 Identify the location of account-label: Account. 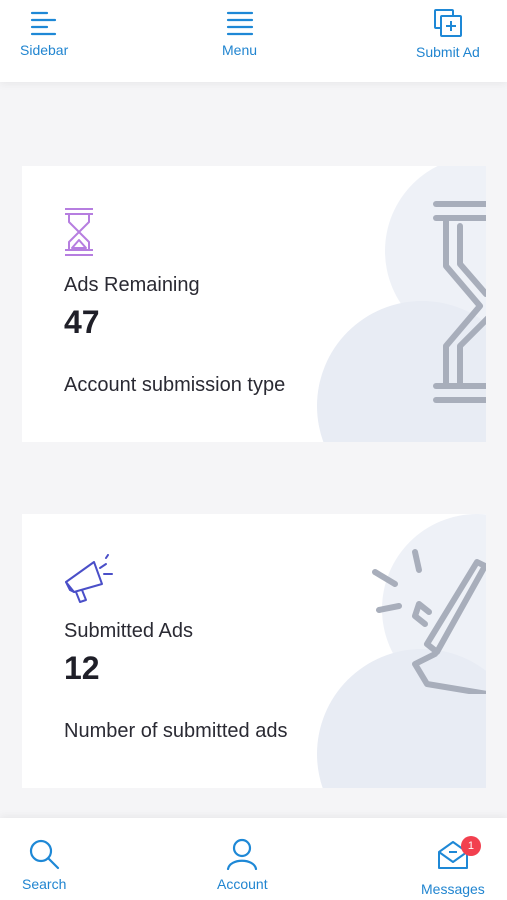
(242, 884).